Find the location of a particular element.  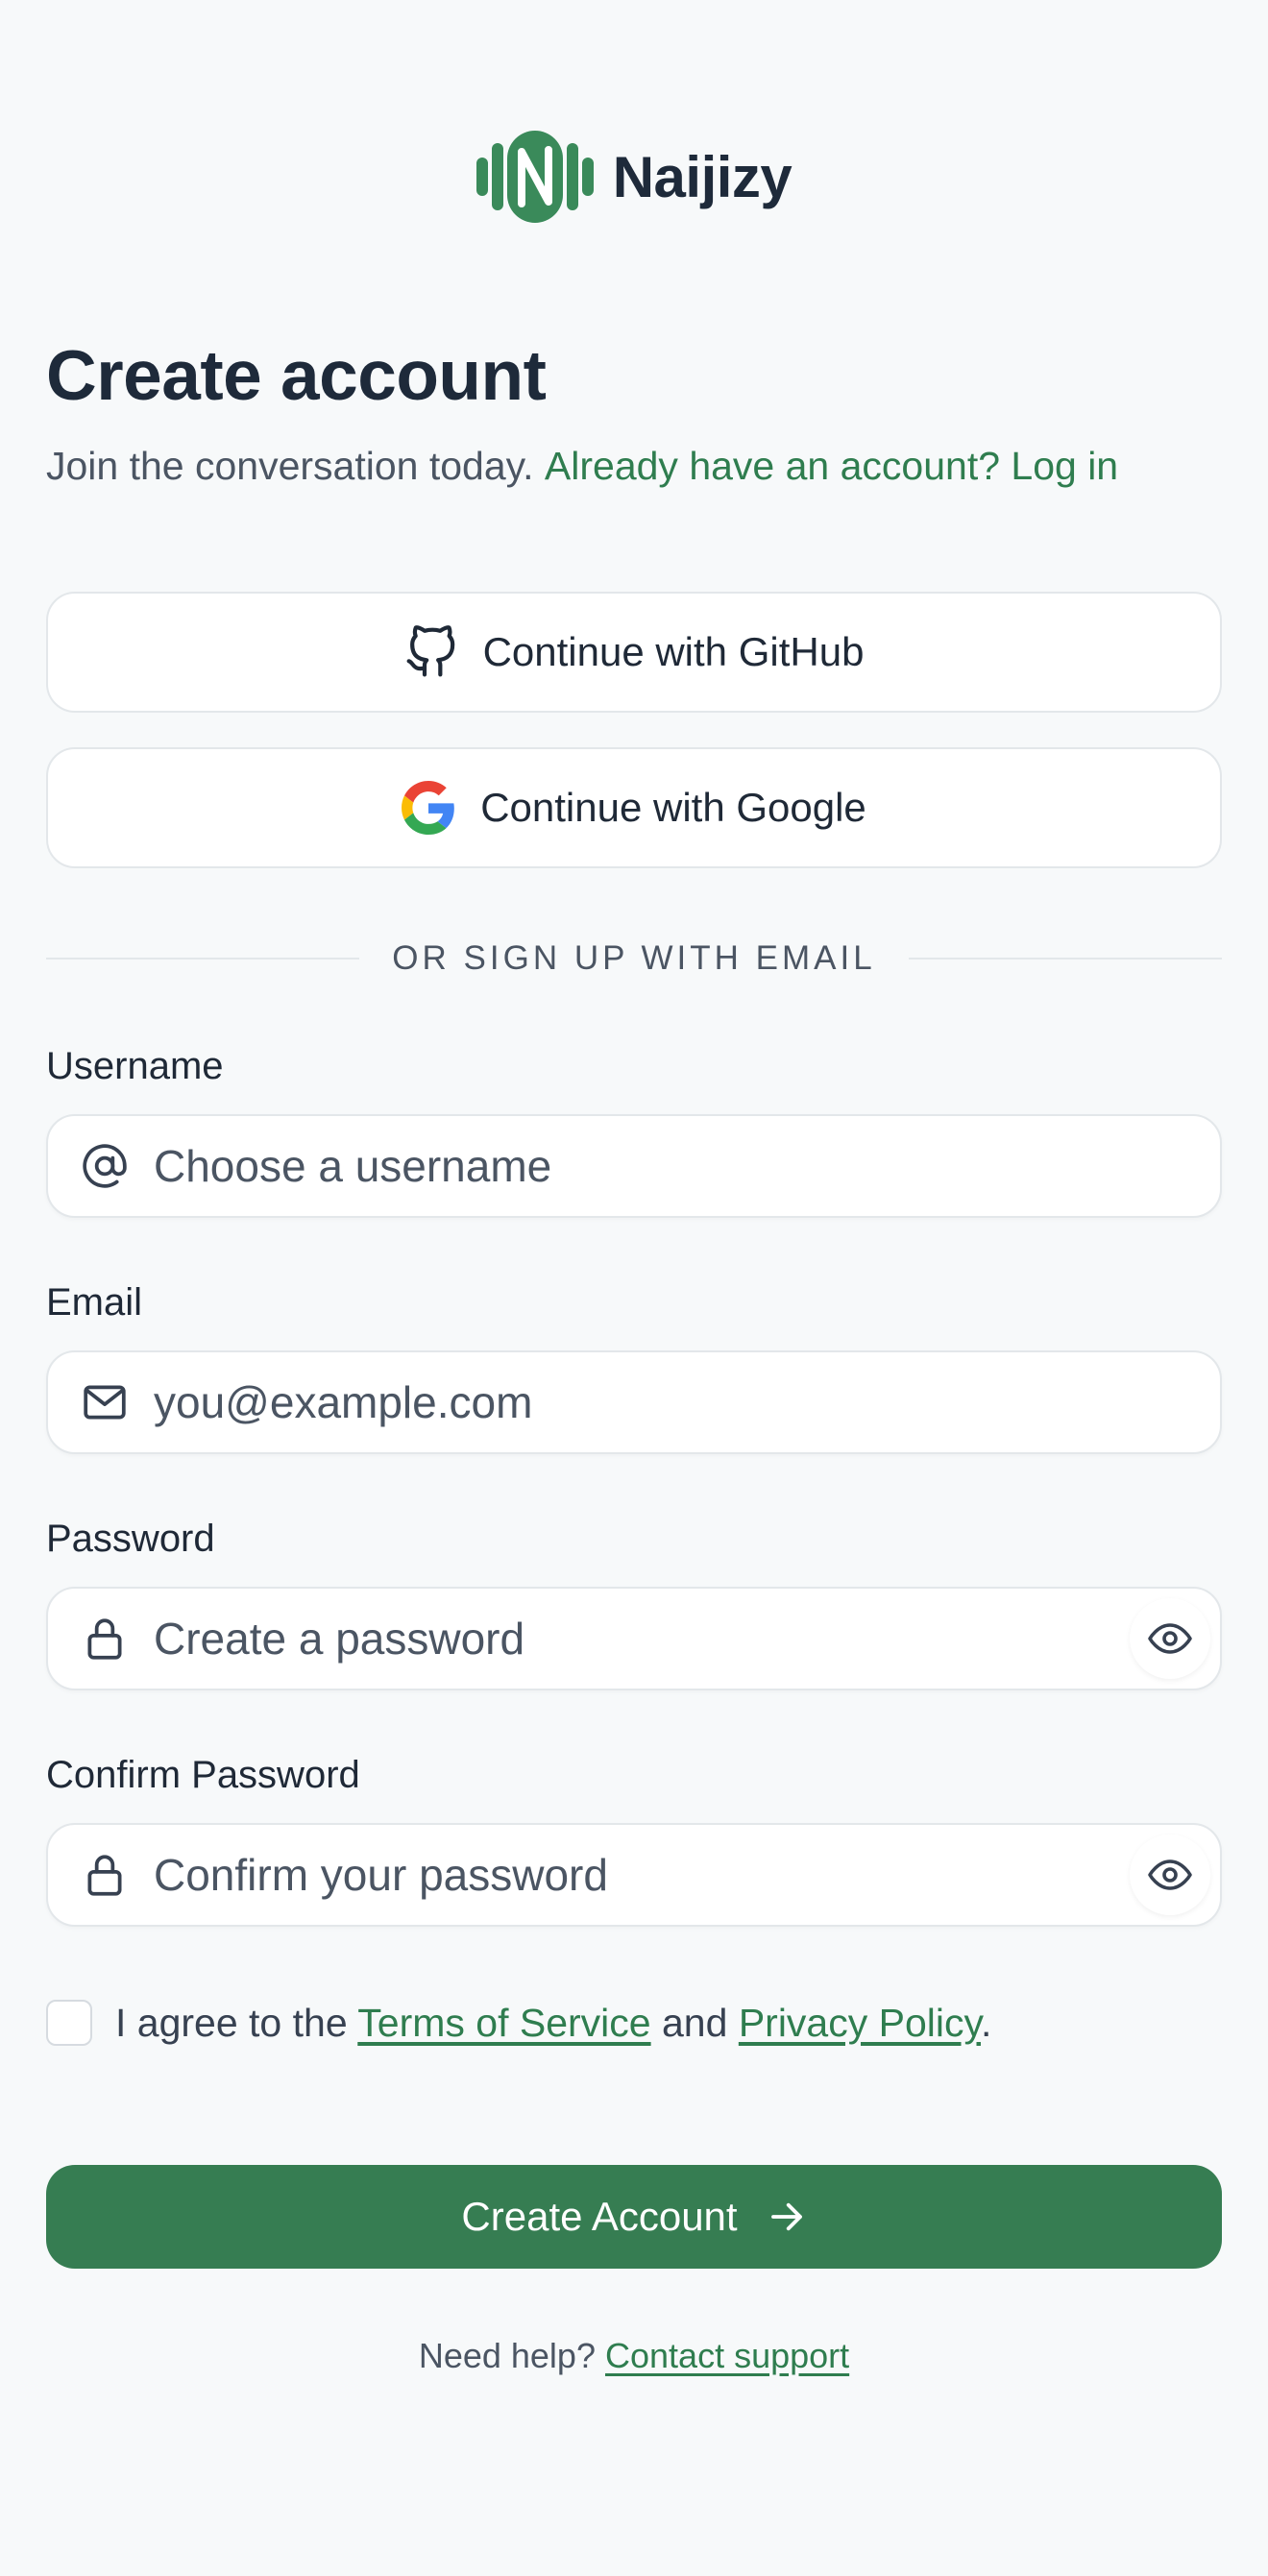

password-field is located at coordinates (634, 1639).